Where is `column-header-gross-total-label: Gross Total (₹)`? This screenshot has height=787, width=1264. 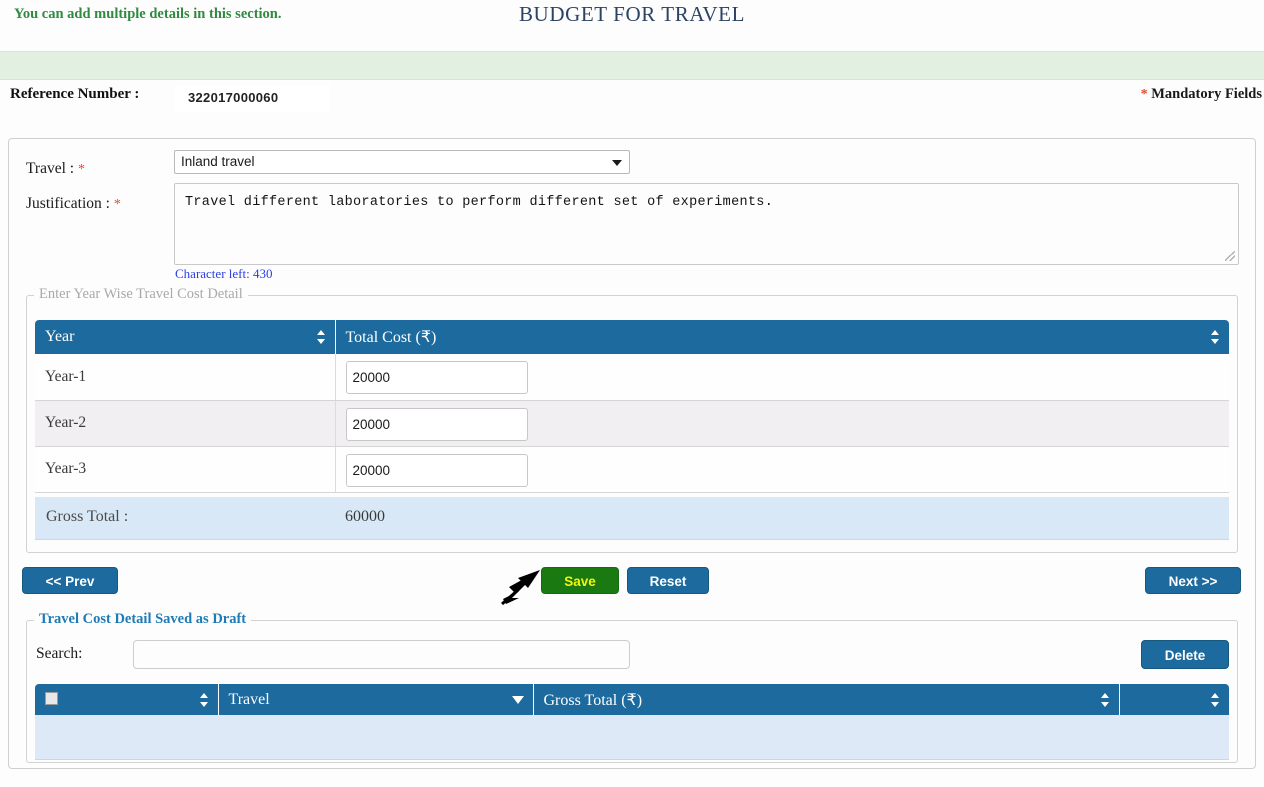
column-header-gross-total-label: Gross Total (₹) is located at coordinates (593, 700).